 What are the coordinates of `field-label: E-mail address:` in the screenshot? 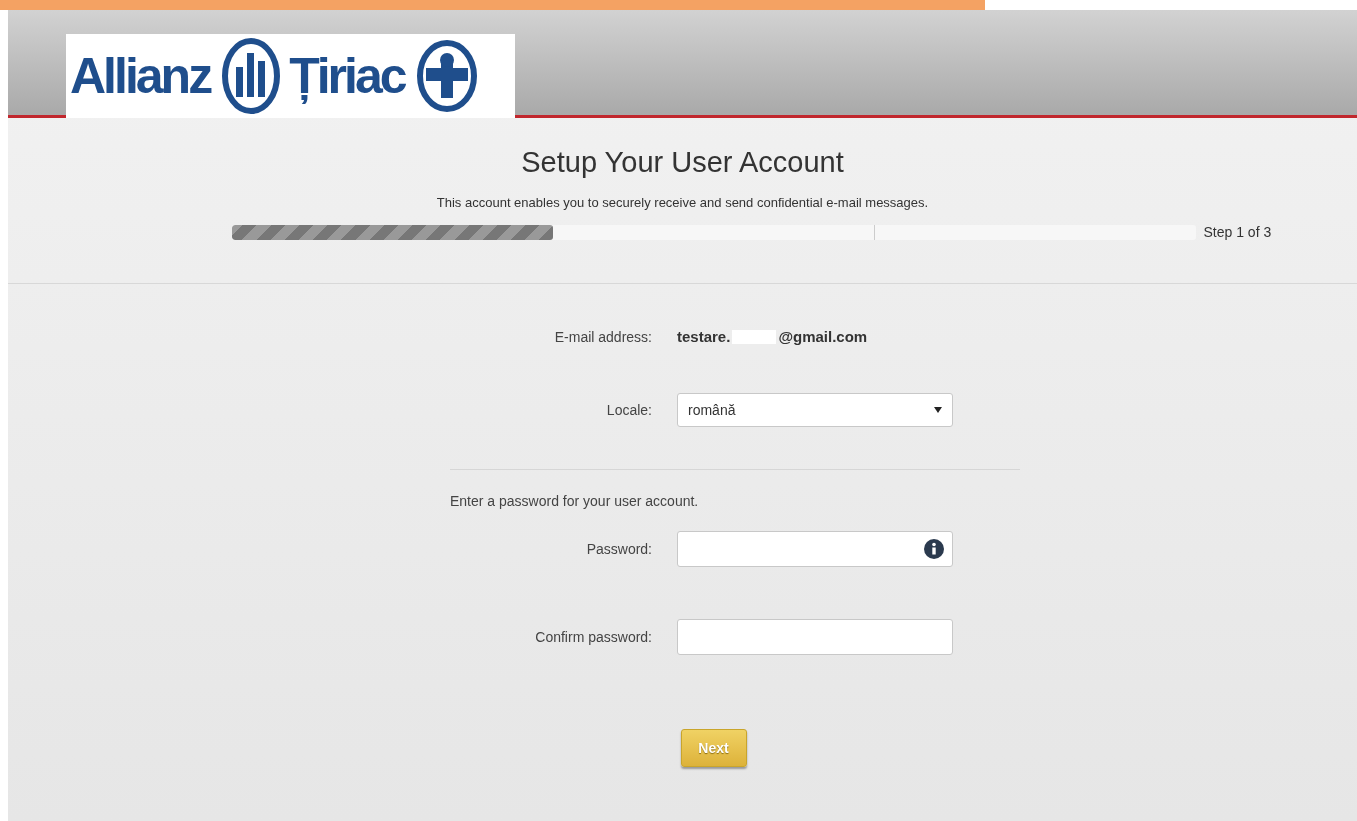 It's located at (602, 336).